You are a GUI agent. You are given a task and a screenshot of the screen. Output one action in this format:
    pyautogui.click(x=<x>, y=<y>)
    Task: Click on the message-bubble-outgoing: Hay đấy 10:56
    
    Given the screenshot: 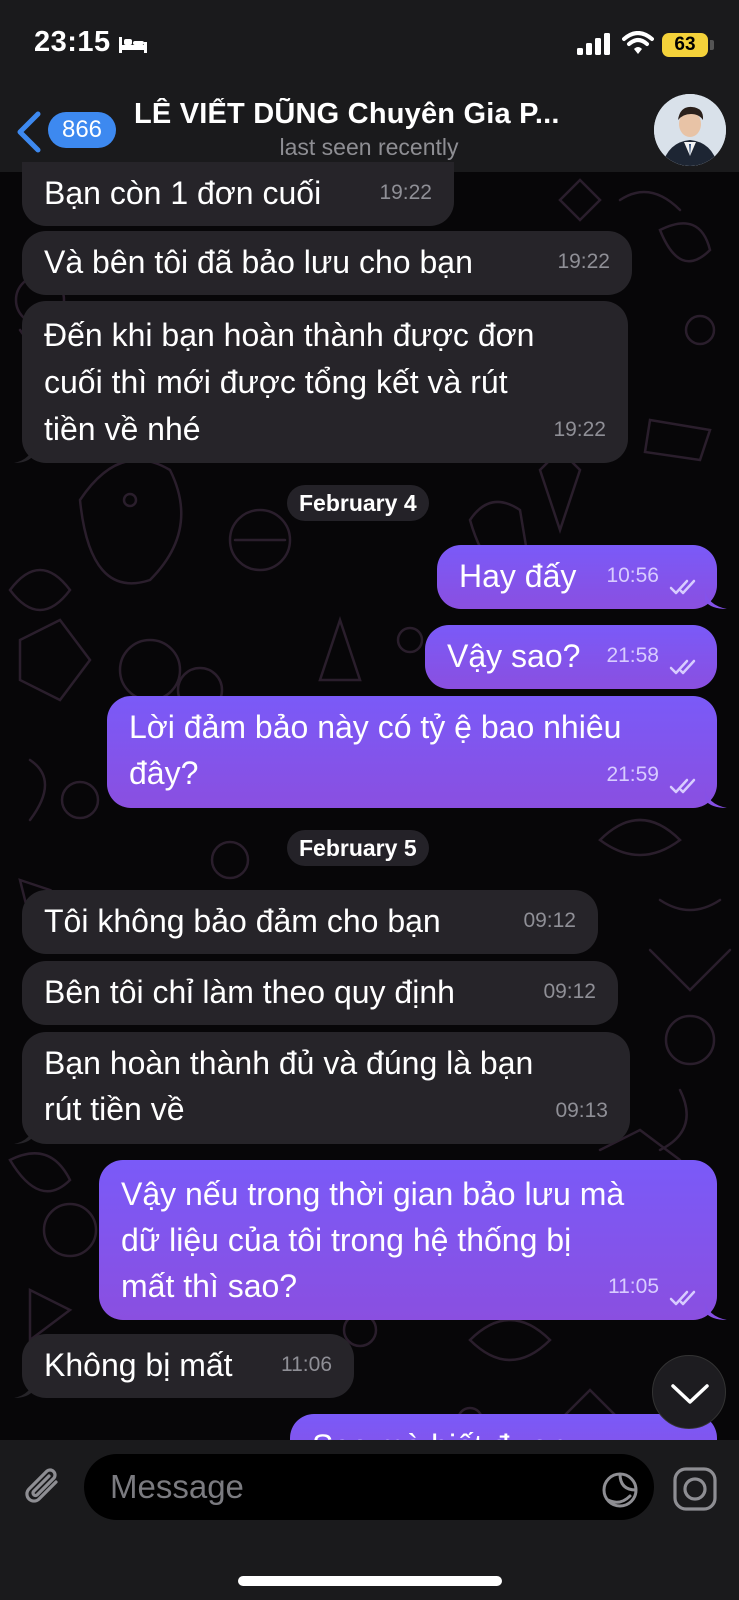 What is the action you would take?
    pyautogui.click(x=577, y=577)
    